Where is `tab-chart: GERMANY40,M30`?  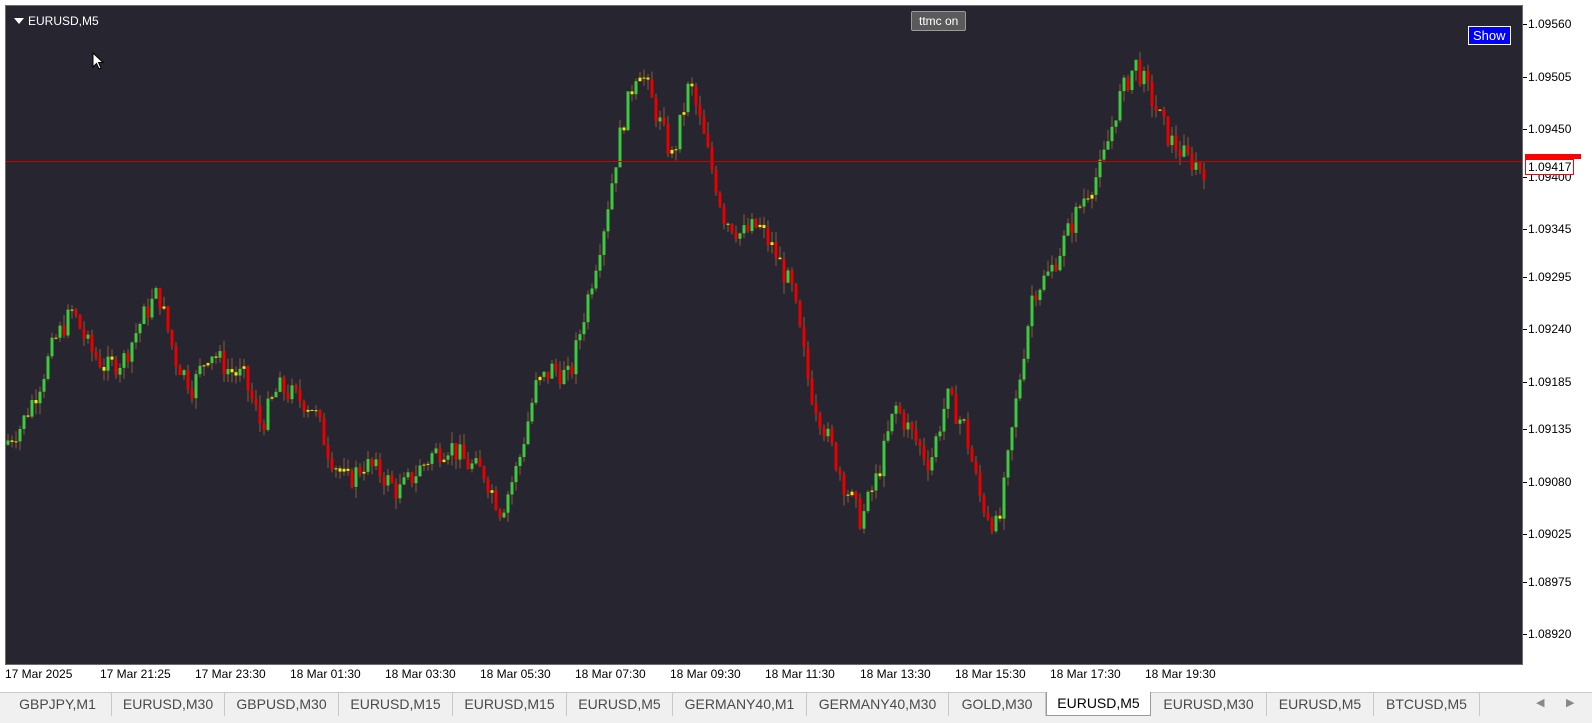 tab-chart: GERMANY40,M30 is located at coordinates (878, 704).